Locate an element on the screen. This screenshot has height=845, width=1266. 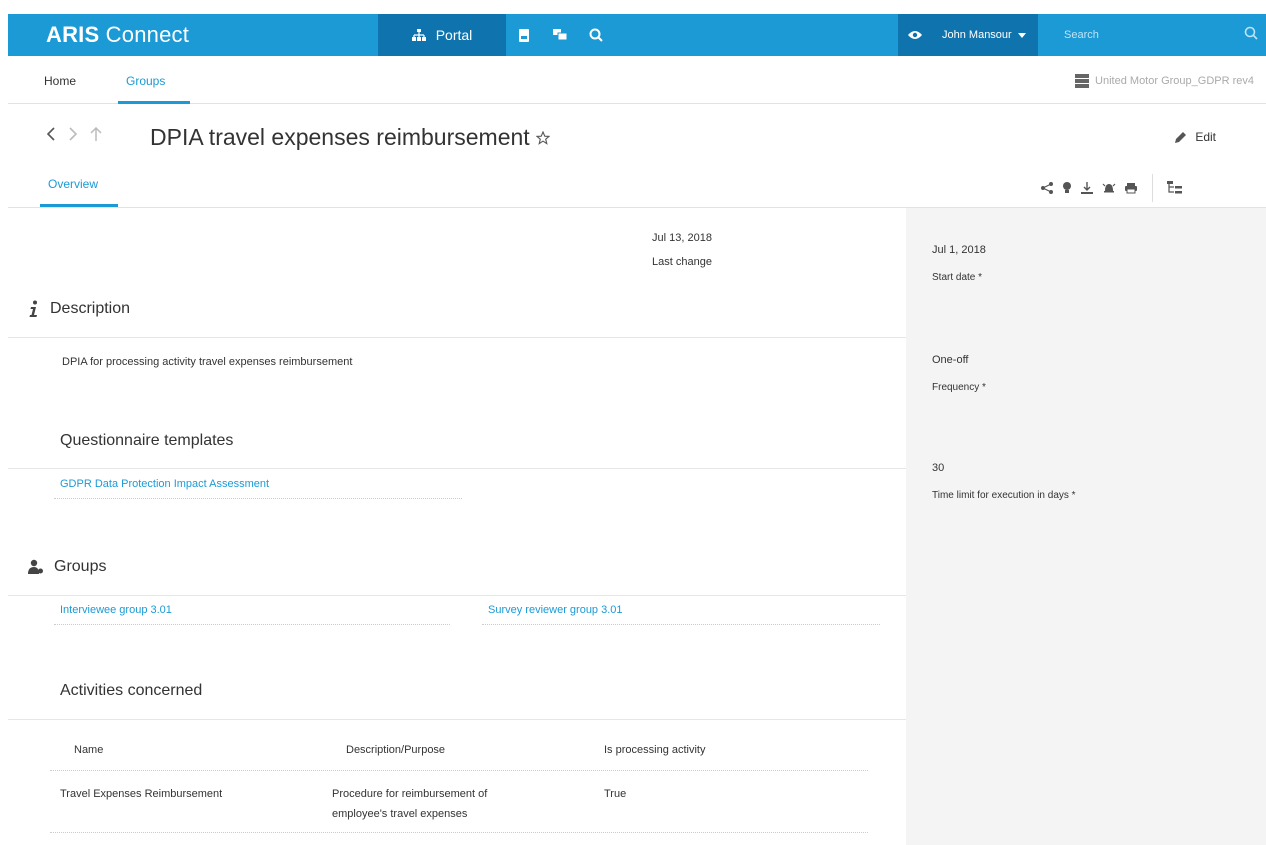
brand-bold: ARIS is located at coordinates (73, 34).